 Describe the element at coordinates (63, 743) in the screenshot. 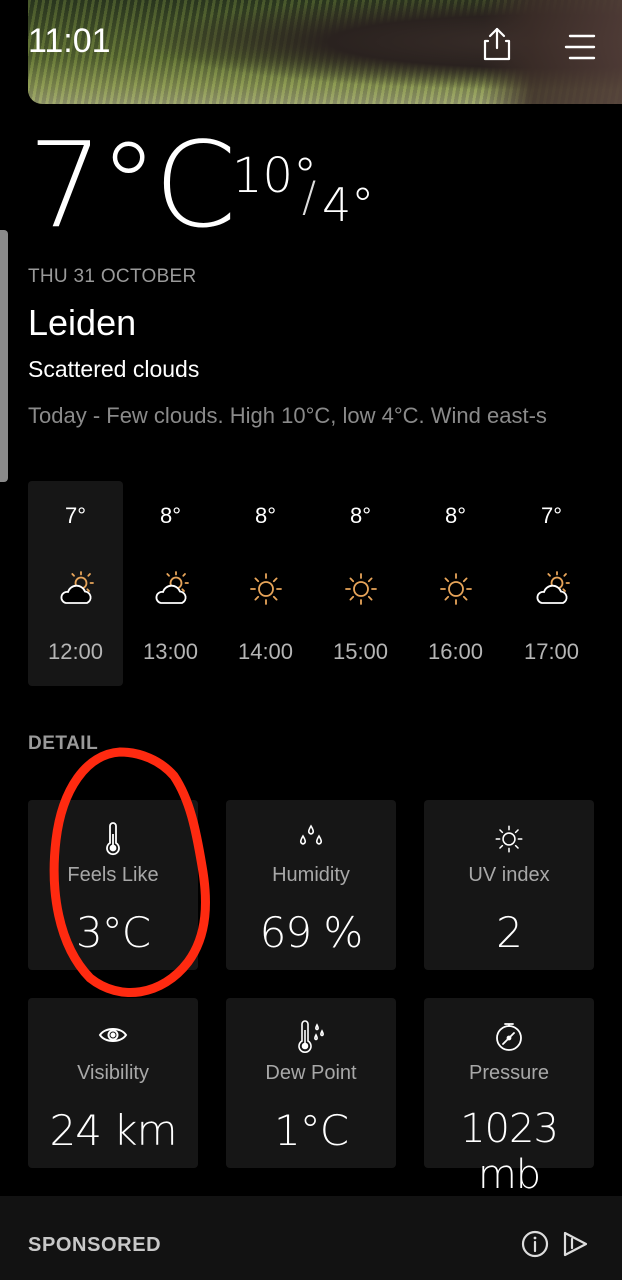

I see `details-heading: DETAIL` at that location.